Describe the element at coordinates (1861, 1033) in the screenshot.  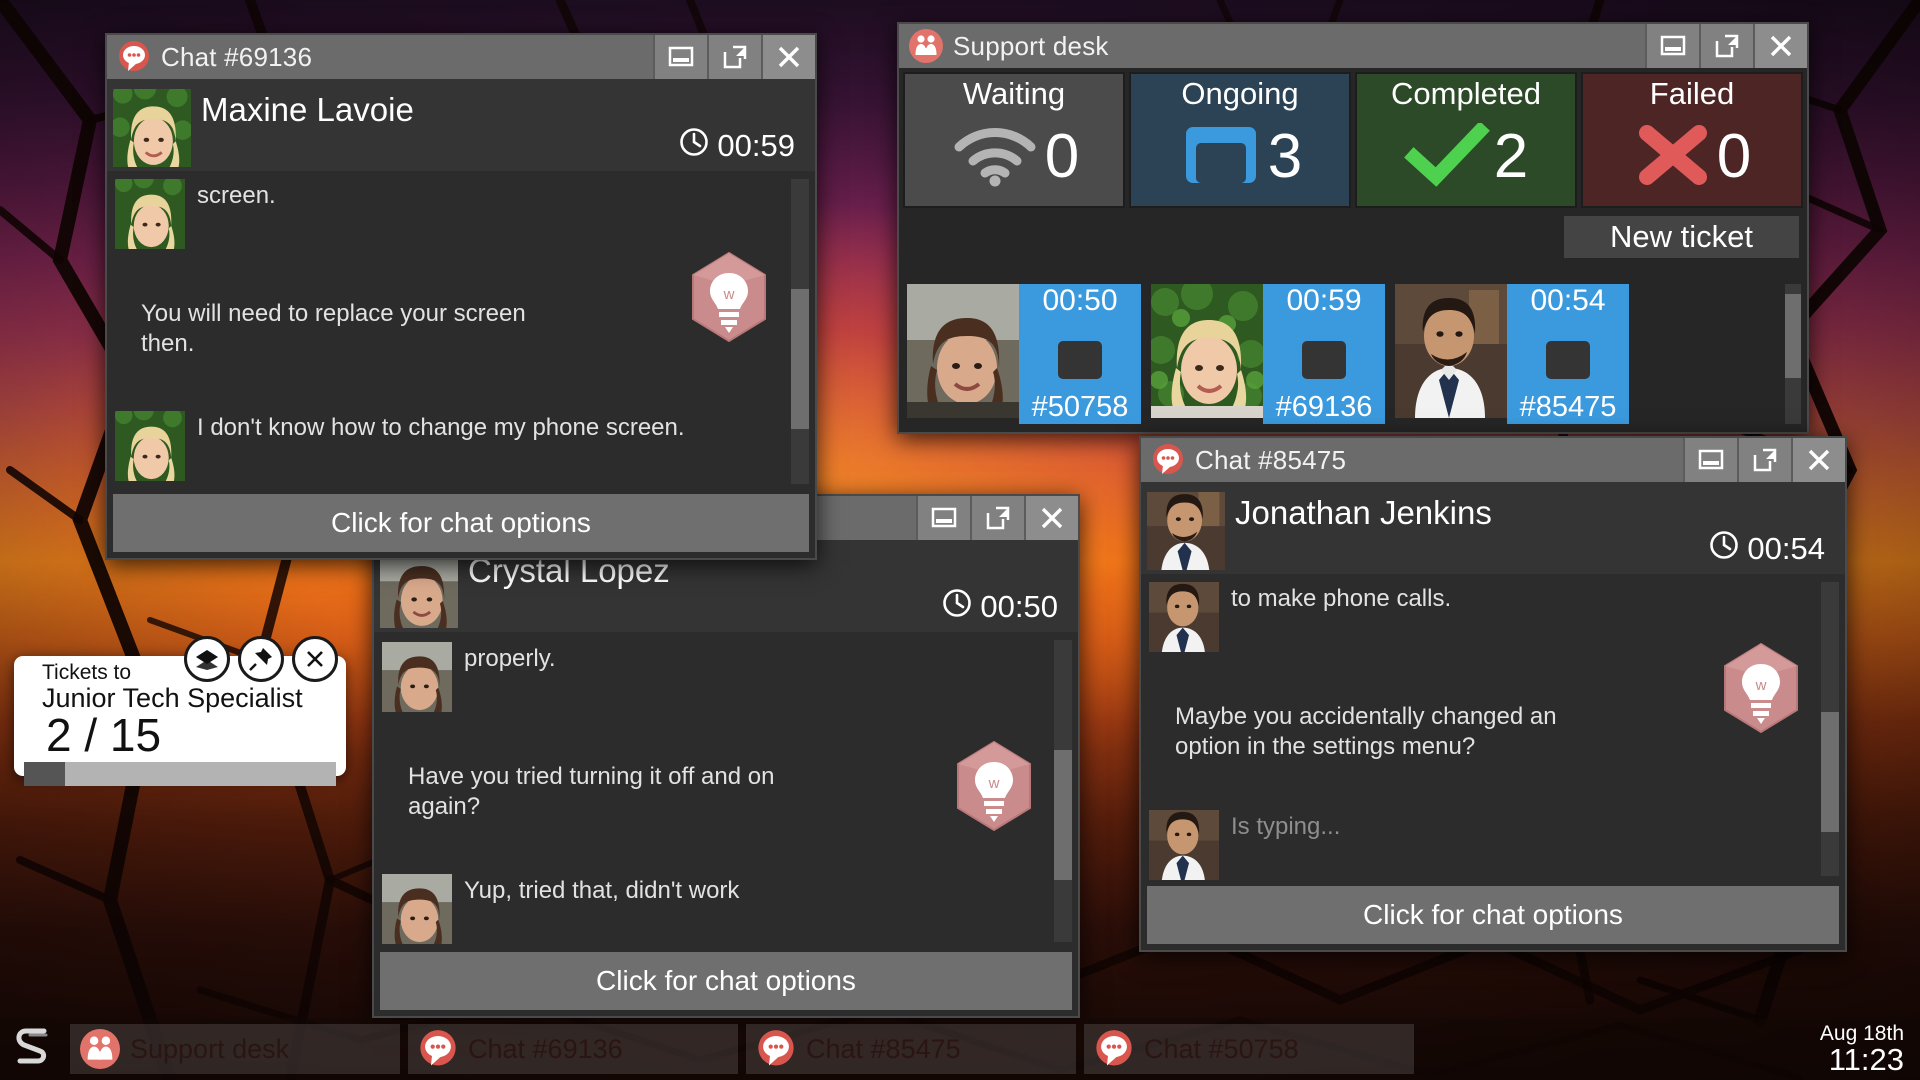
I see `clock-date: Aug 18th` at that location.